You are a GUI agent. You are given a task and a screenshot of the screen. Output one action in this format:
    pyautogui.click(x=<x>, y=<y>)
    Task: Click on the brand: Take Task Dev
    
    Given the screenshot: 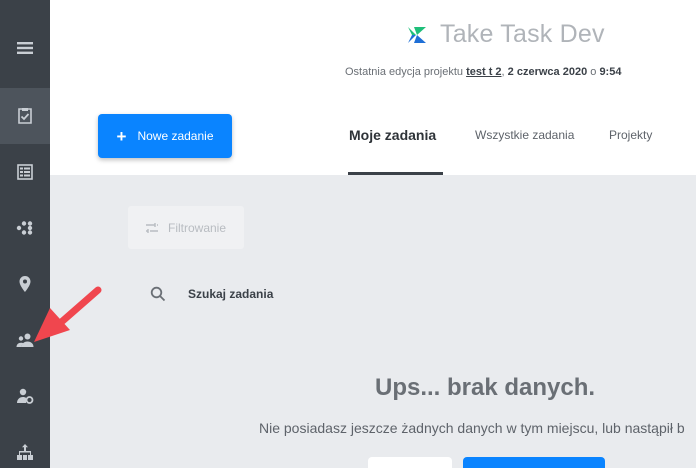 What is the action you would take?
    pyautogui.click(x=505, y=34)
    